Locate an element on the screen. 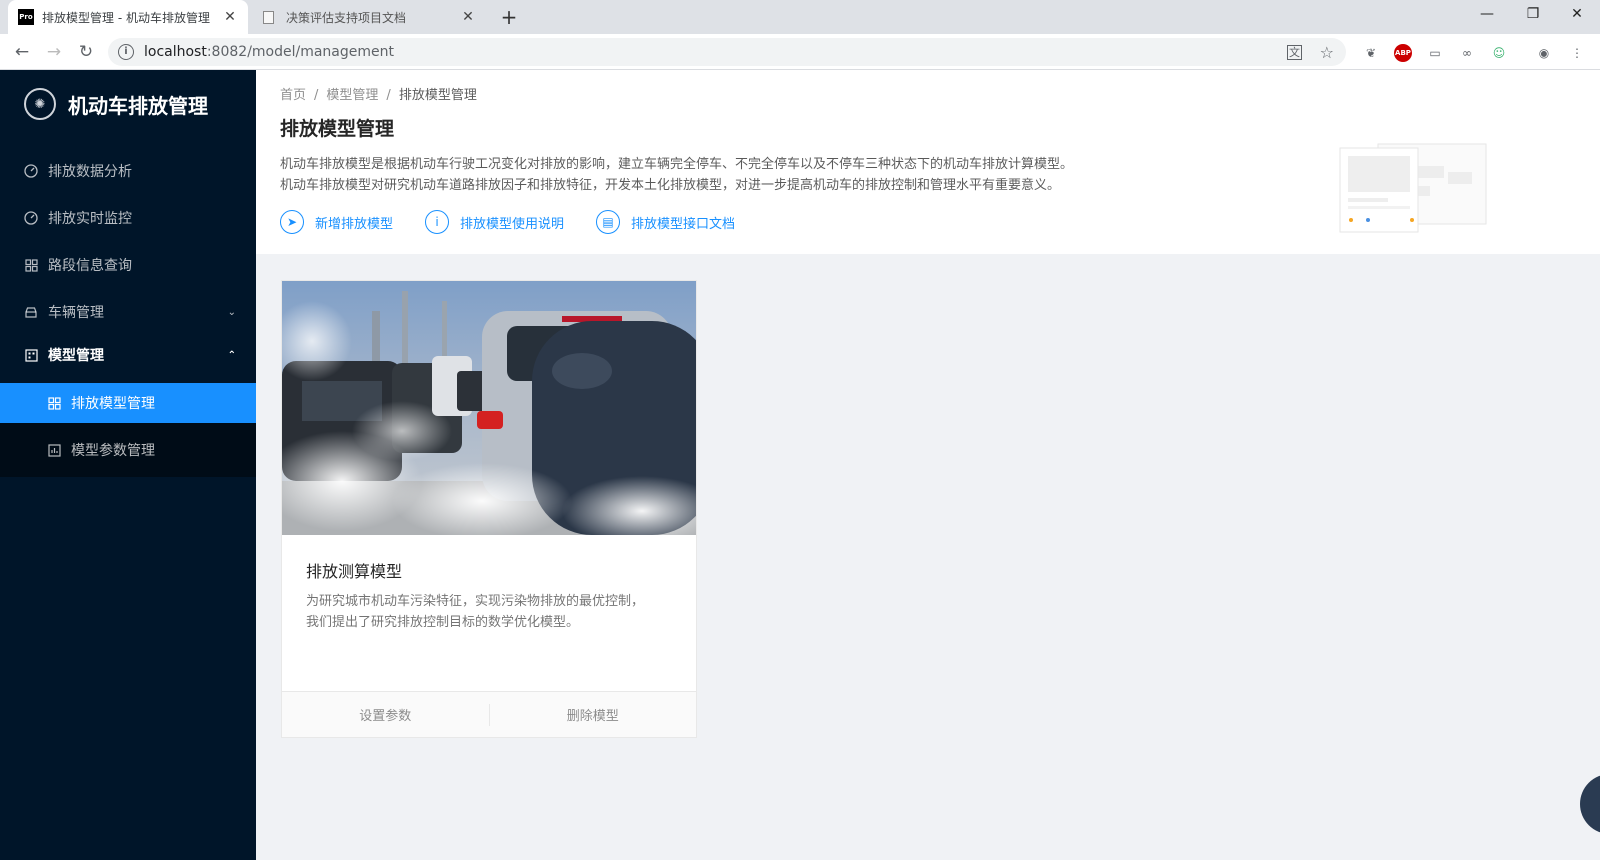  infinity-icon: ∞ is located at coordinates (1467, 53).